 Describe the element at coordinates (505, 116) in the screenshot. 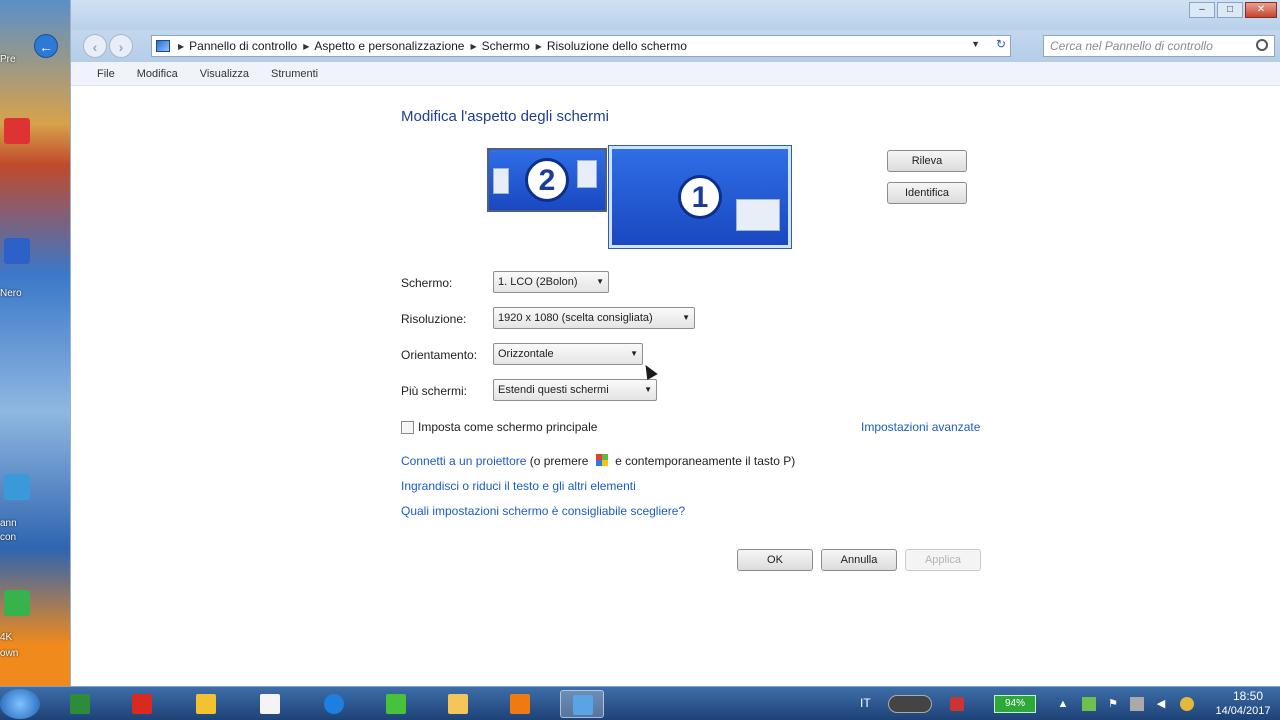

I see `page-title: Modifica l'aspetto degli schermi` at that location.